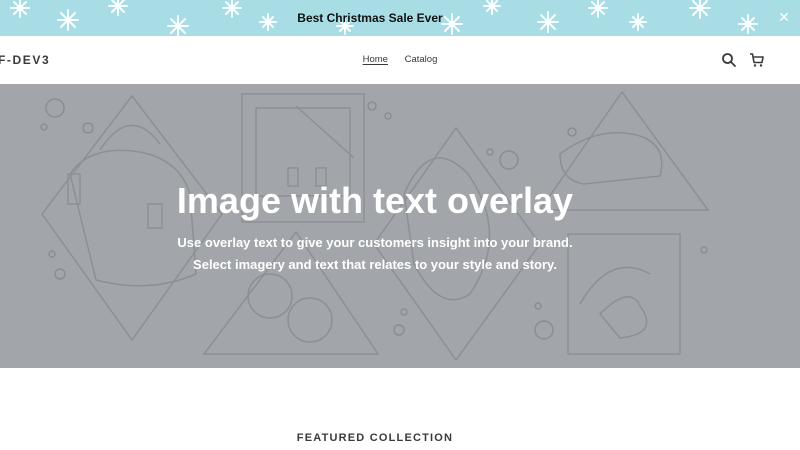 Image resolution: width=800 pixels, height=450 pixels. What do you see at coordinates (784, 17) in the screenshot?
I see `close-icon: ✕` at bounding box center [784, 17].